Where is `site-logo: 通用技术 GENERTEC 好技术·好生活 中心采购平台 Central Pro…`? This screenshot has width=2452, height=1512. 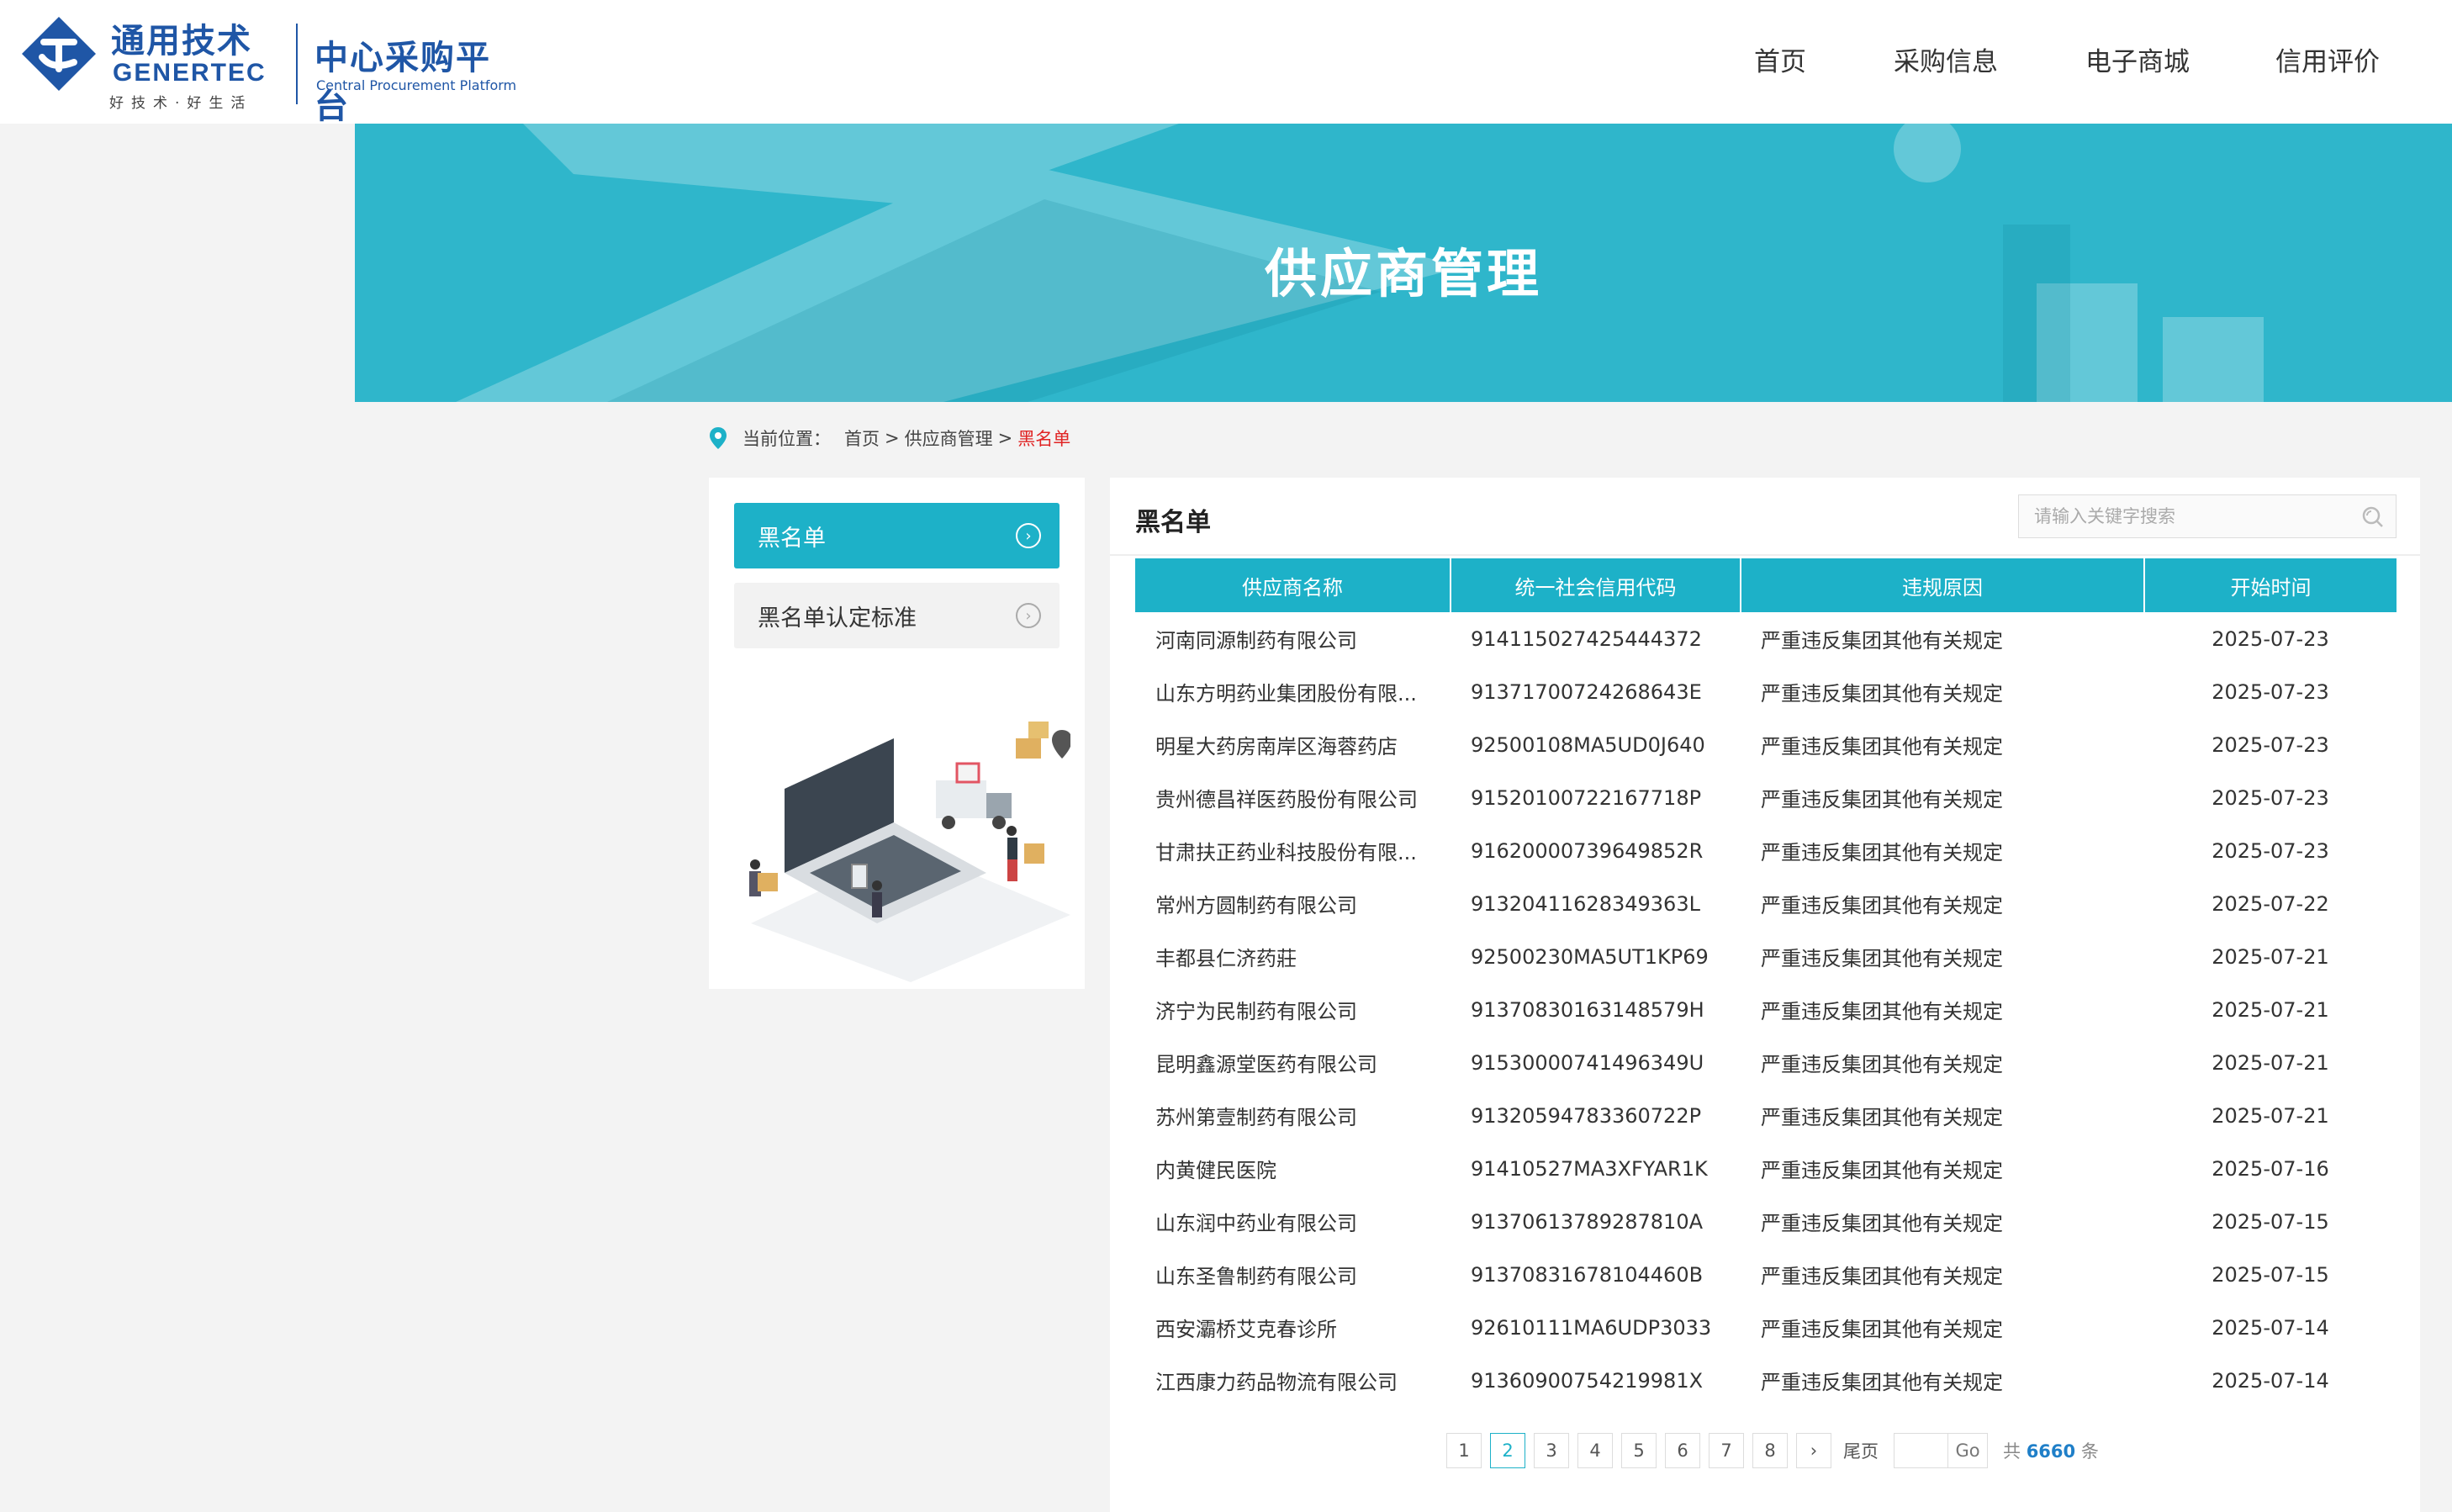 site-logo: 通用技术 GENERTEC 好技术·好生活 中心采购平台 Central Pro… is located at coordinates (270, 69).